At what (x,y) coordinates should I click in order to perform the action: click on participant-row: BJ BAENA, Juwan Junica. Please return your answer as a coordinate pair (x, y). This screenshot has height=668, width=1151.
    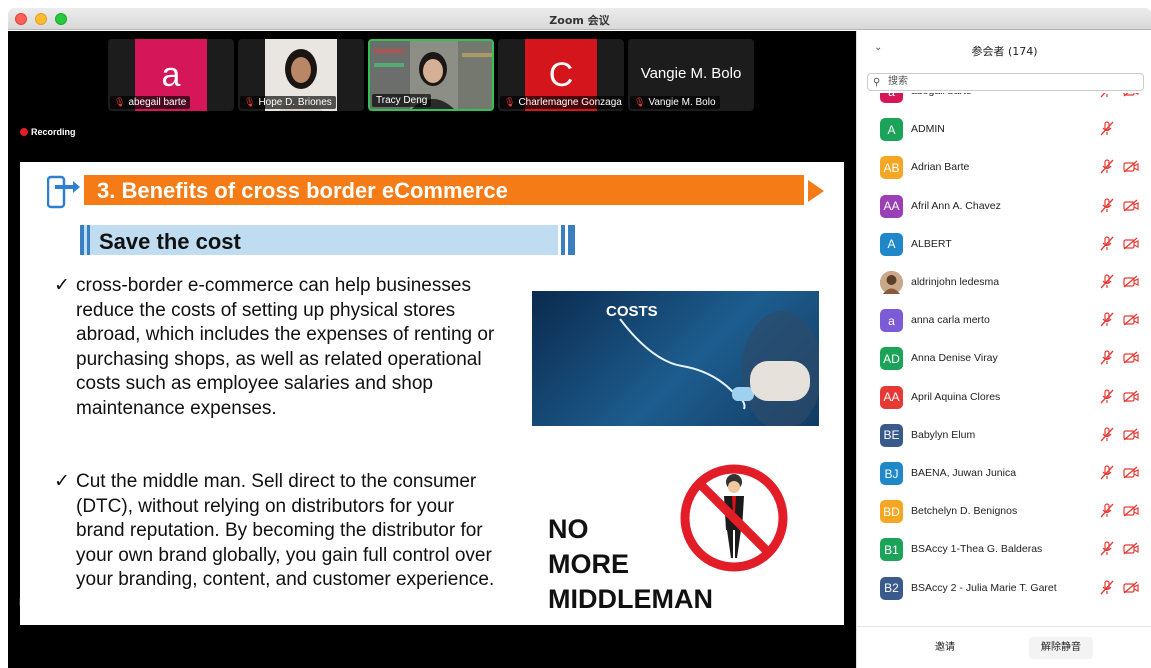
    Looking at the image, I should click on (1004, 474).